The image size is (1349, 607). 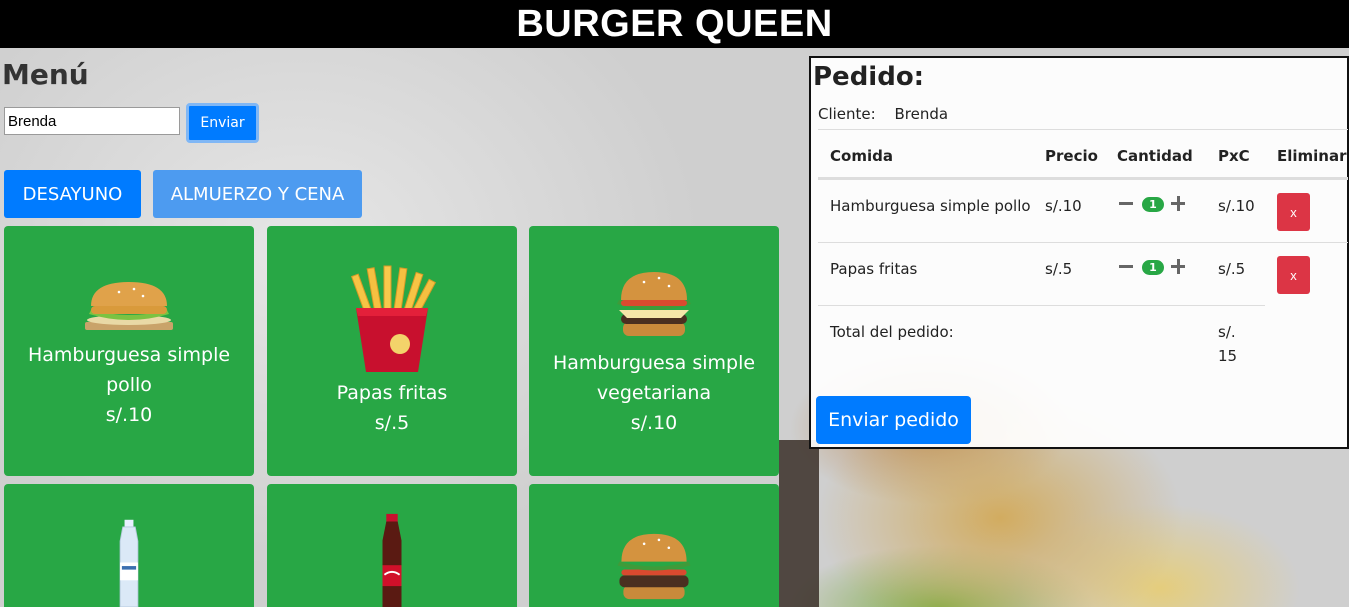 I want to click on menu-item-card: Papas fritas s/.5, so click(x=392, y=351).